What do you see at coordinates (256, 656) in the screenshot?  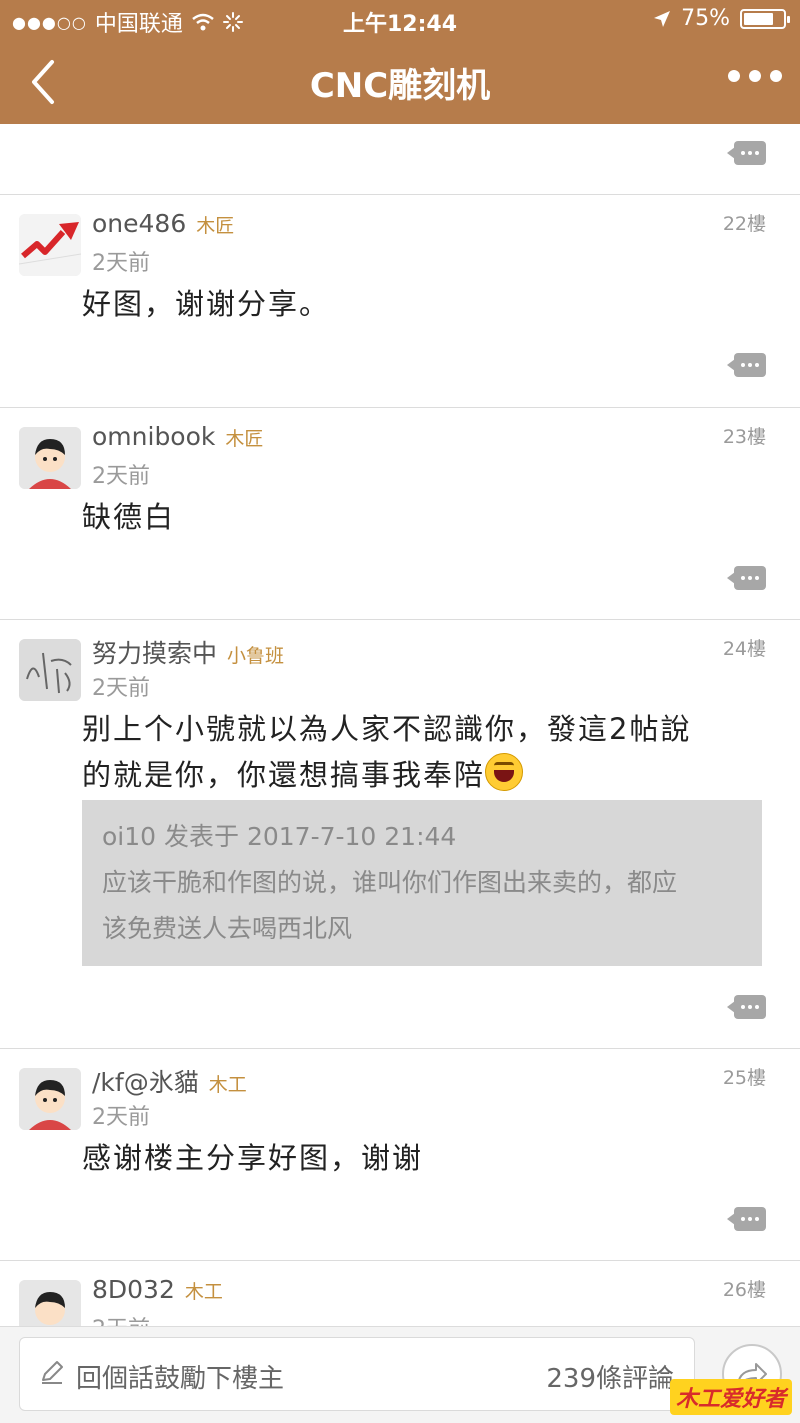 I see `user-rank-badge: 小鲁班` at bounding box center [256, 656].